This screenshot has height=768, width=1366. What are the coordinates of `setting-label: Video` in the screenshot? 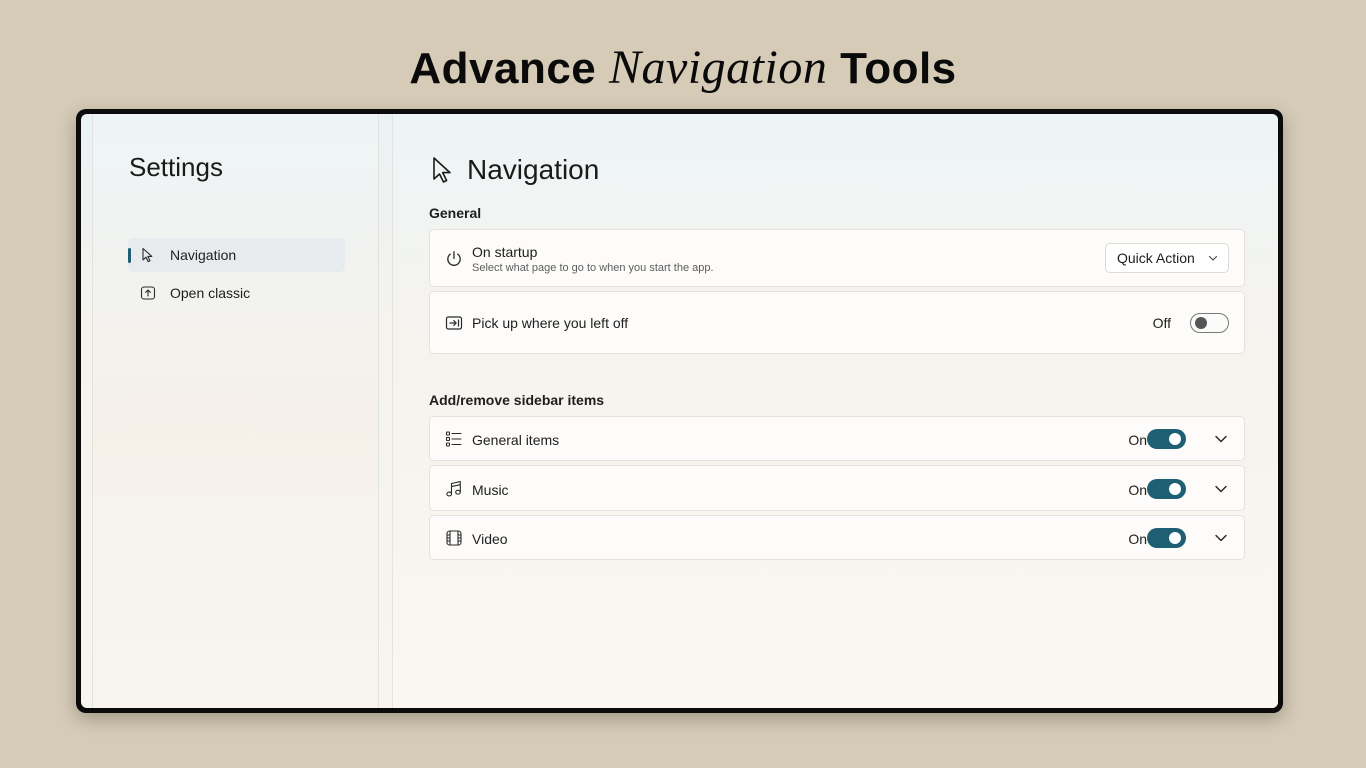 It's located at (490, 539).